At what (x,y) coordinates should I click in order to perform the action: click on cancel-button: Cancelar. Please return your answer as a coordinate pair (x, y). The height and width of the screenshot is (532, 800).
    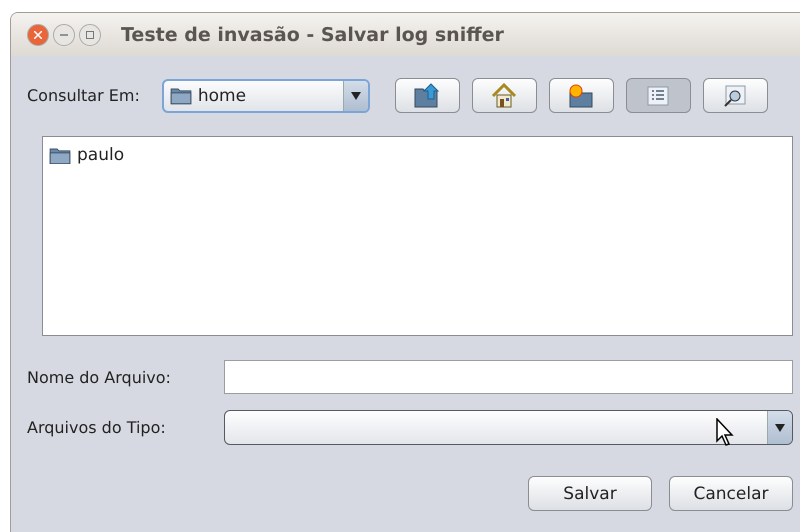
    Looking at the image, I should click on (731, 493).